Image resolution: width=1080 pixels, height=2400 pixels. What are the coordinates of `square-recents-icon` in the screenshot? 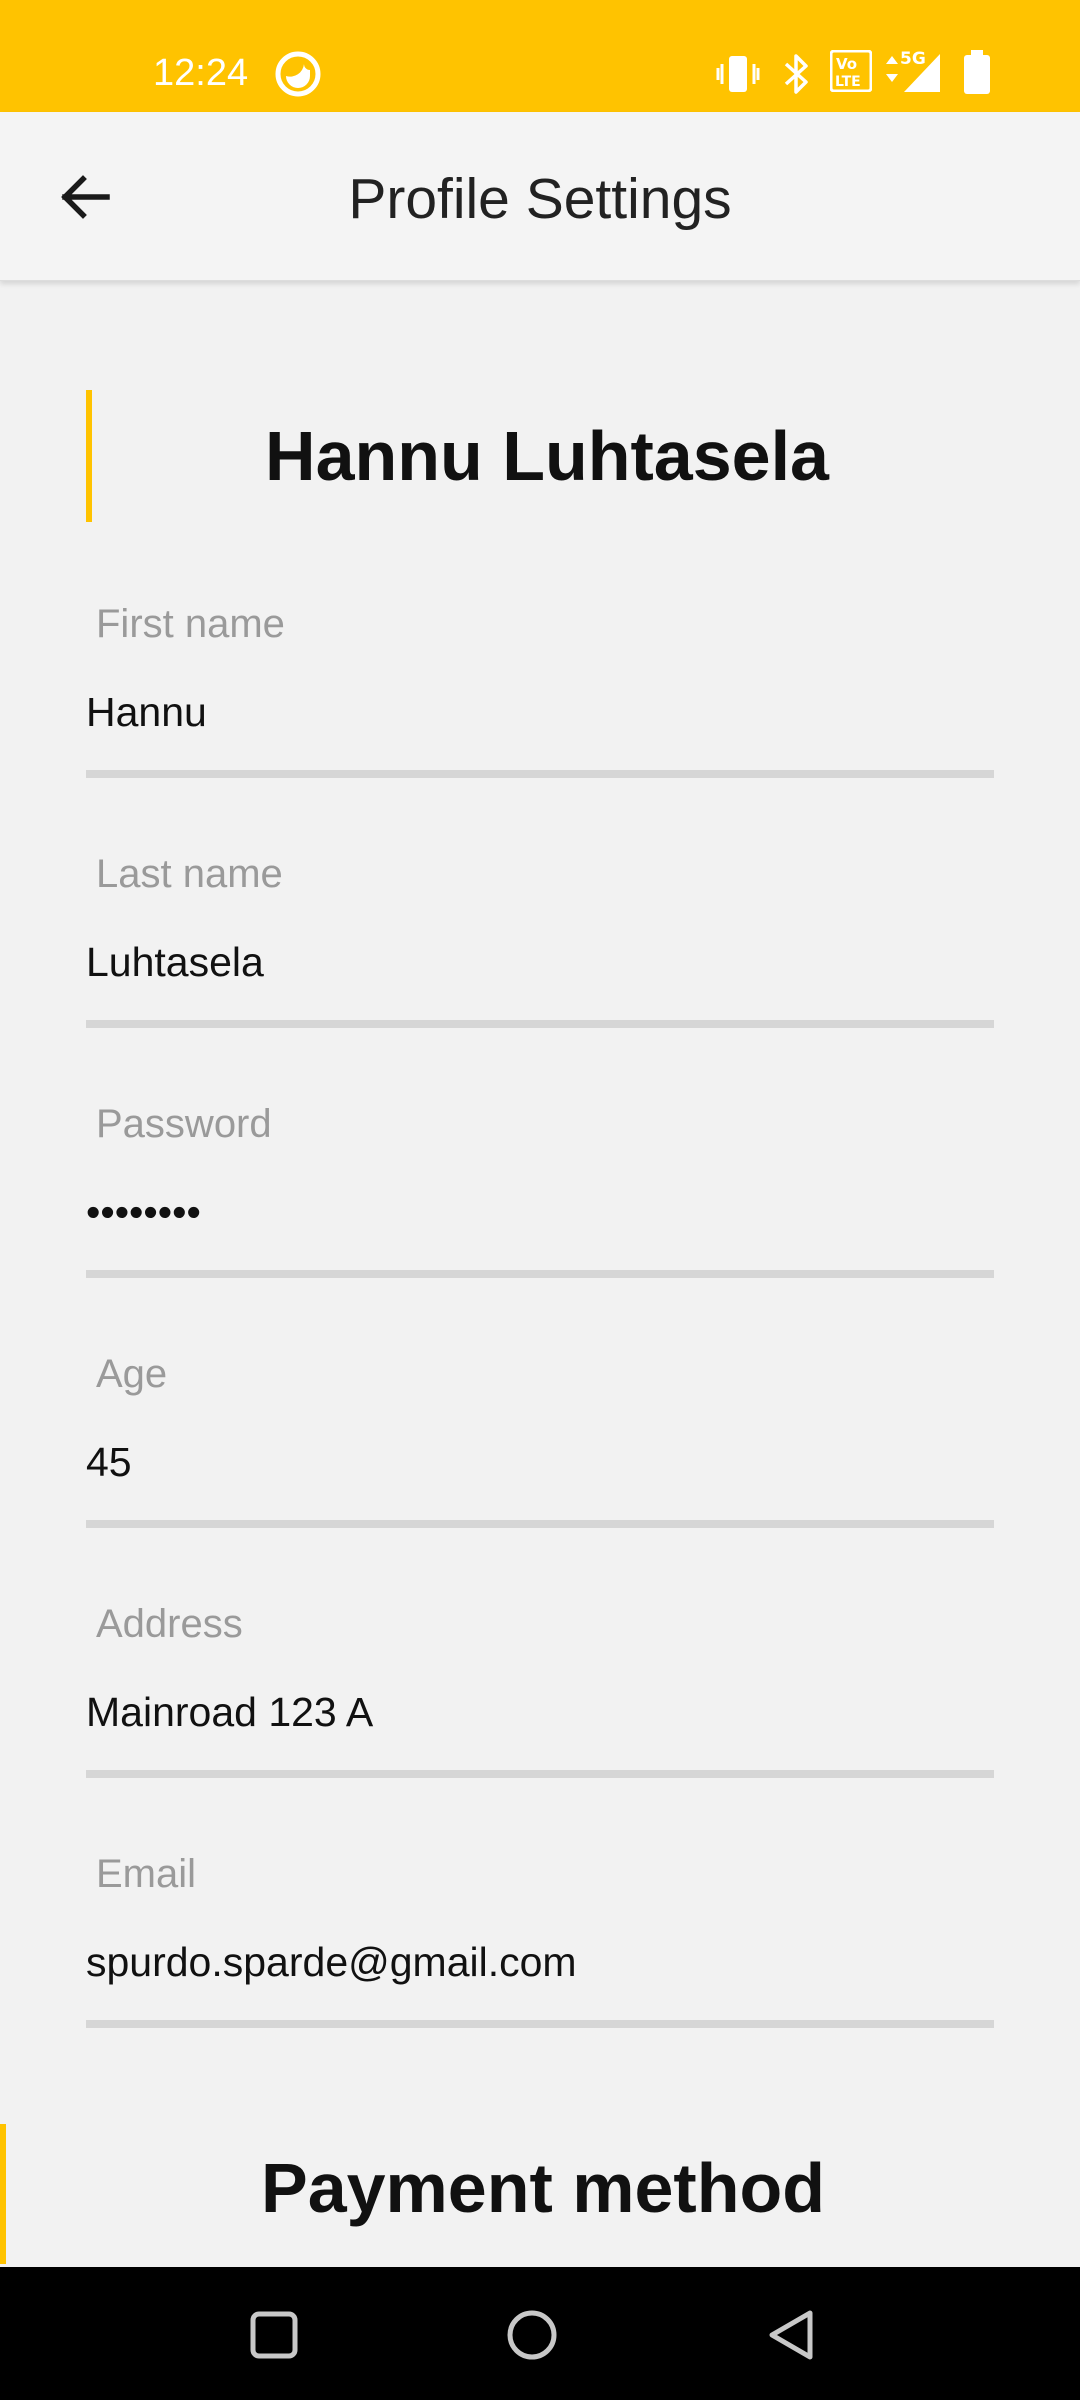 It's located at (274, 2335).